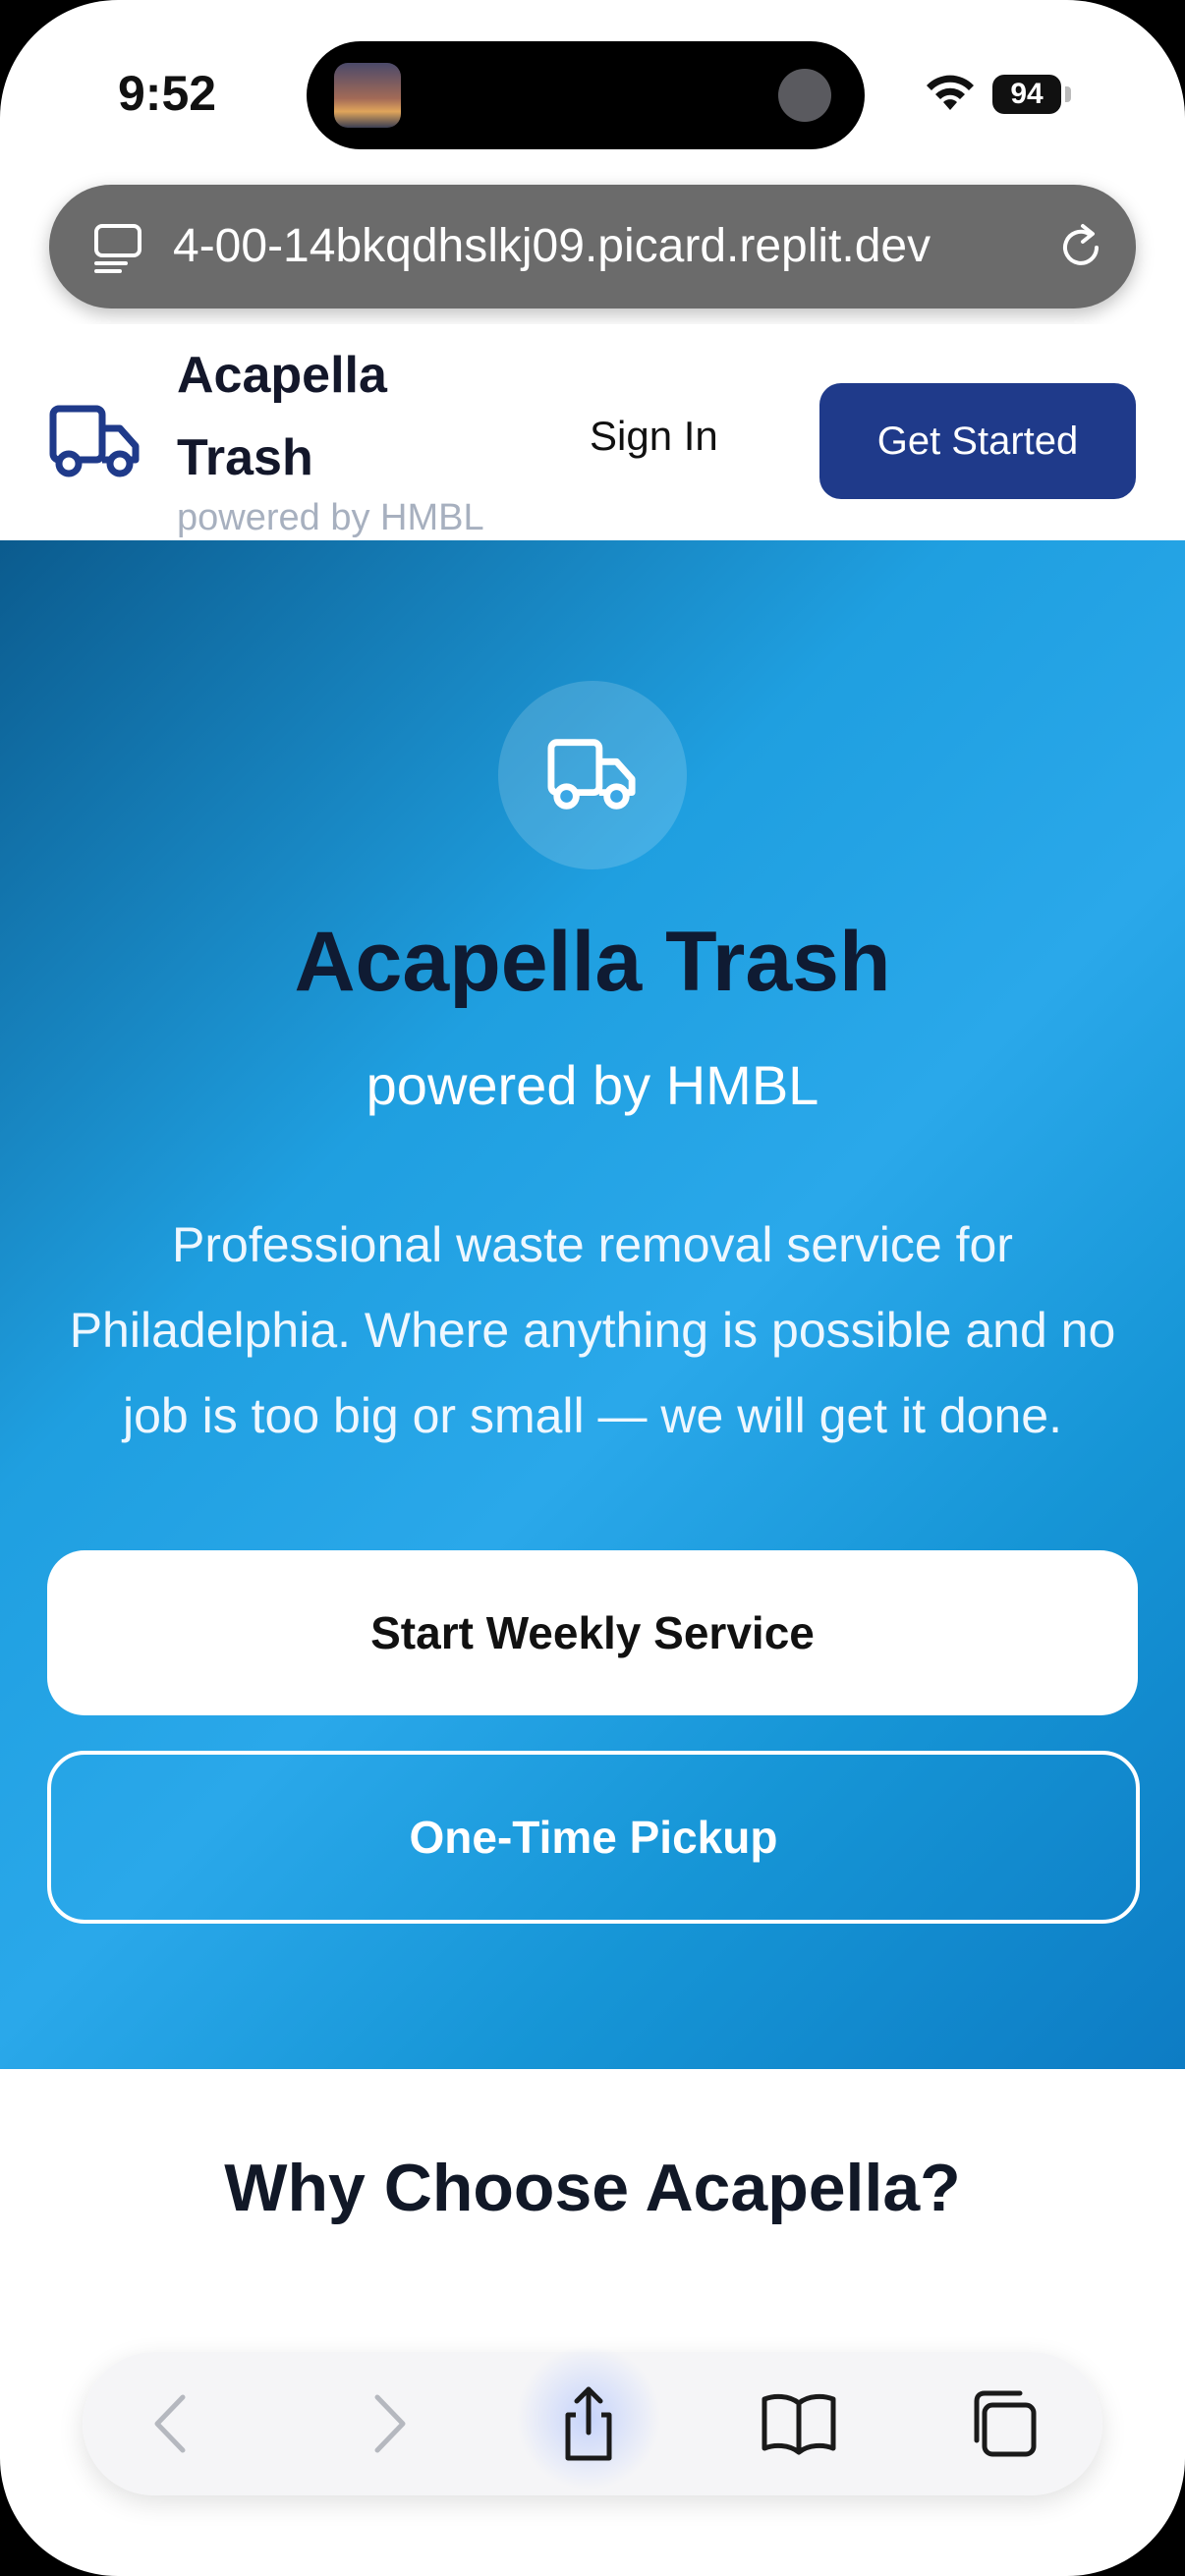 The height and width of the screenshot is (2576, 1185). I want to click on start-weekly-service-button: Start Weekly Service, so click(592, 1632).